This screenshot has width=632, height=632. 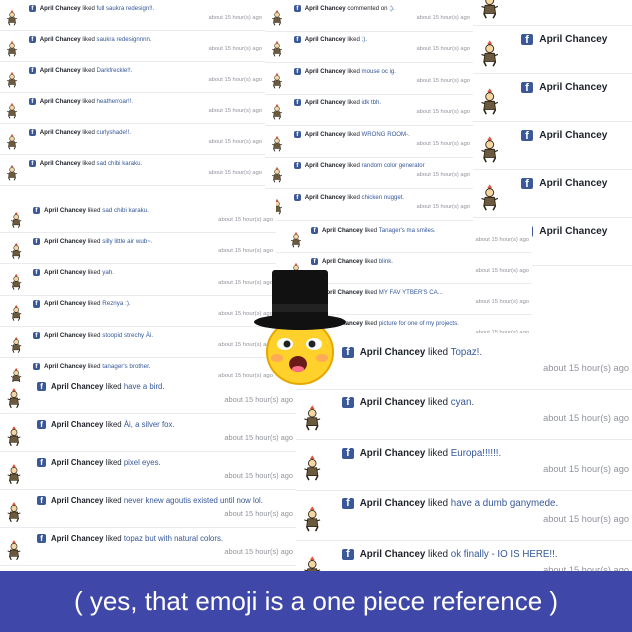 What do you see at coordinates (127, 335) in the screenshot?
I see `object-link: stoopid strechy Ài.` at bounding box center [127, 335].